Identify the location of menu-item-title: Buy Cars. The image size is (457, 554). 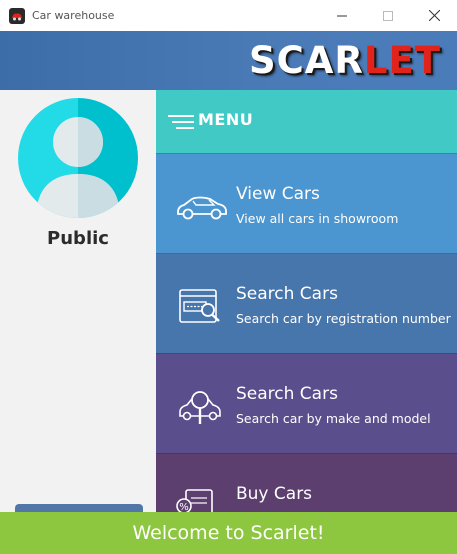
(274, 494).